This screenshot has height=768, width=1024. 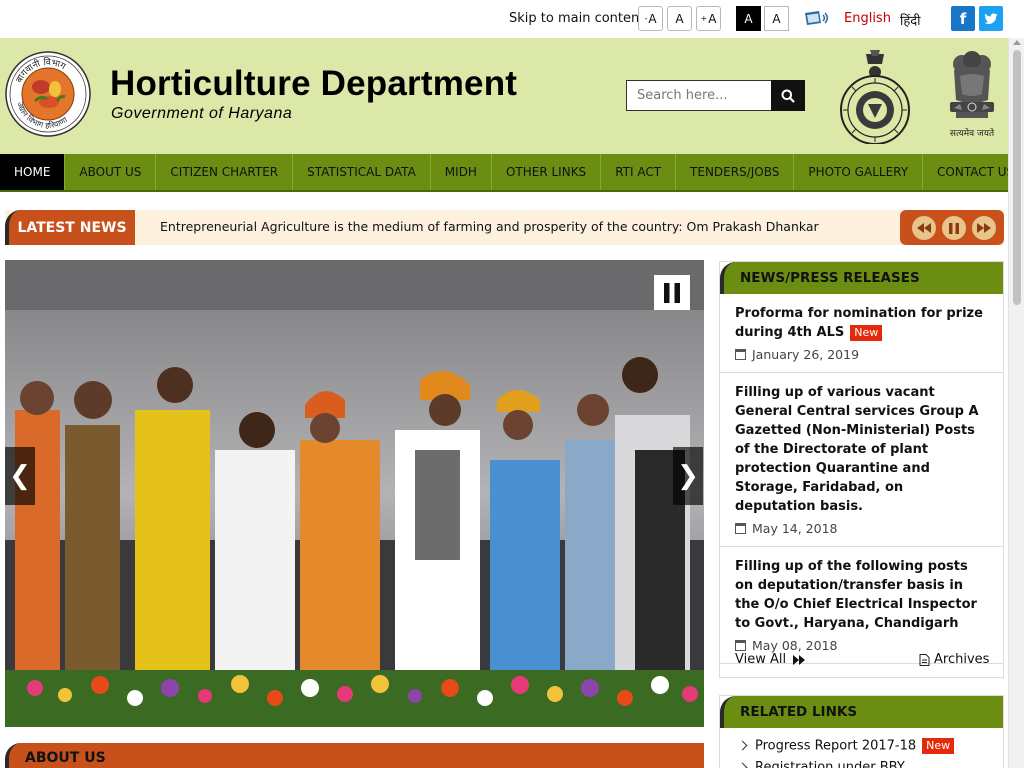 I want to click on press-releases-header: NEWS/PRESS RELEASES, so click(x=861, y=278).